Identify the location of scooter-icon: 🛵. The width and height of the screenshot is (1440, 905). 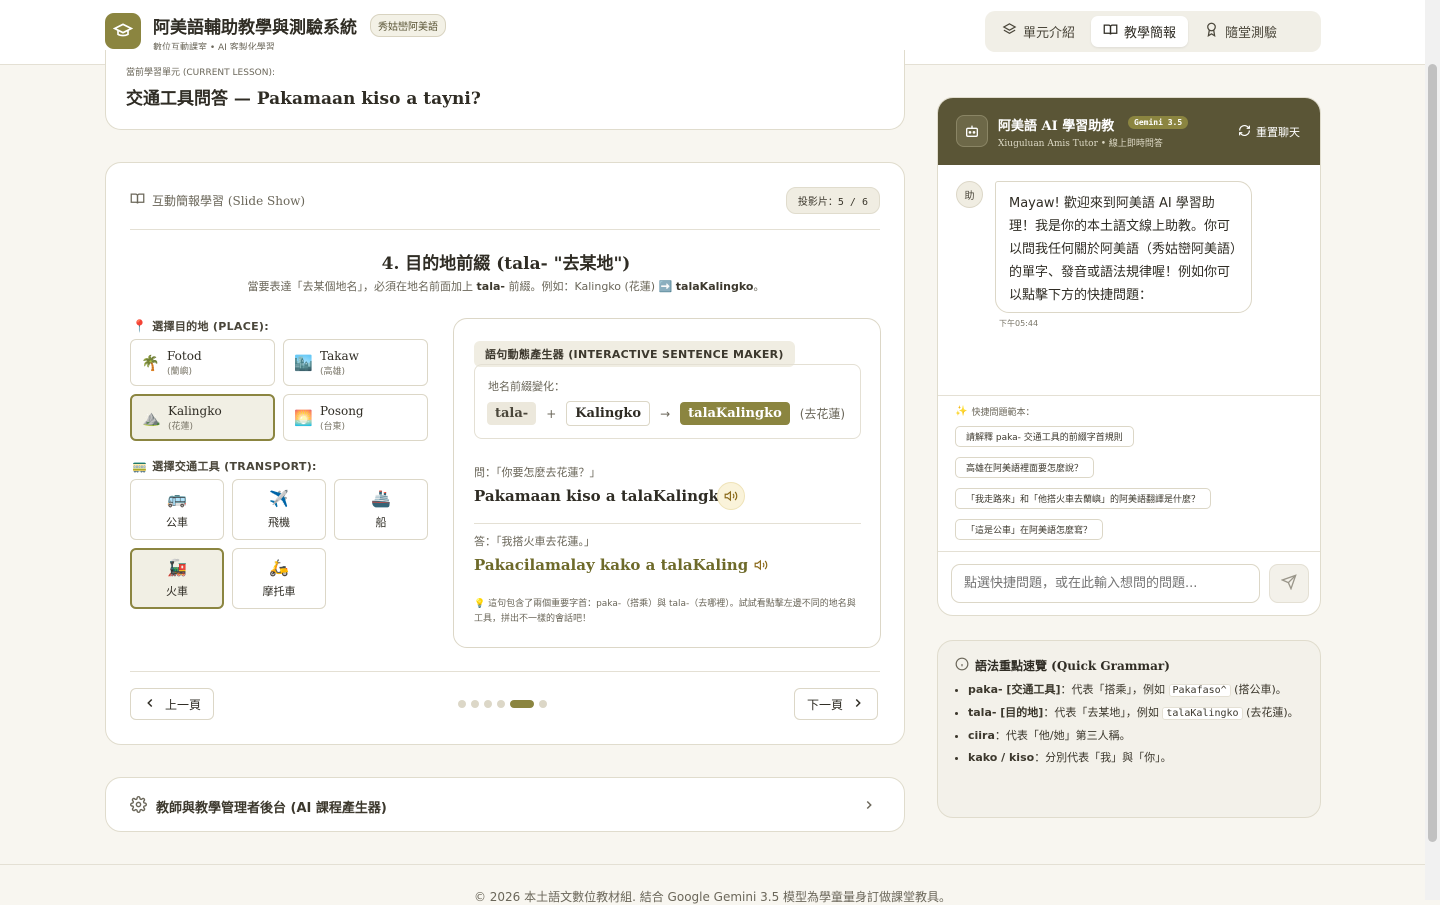
(279, 567).